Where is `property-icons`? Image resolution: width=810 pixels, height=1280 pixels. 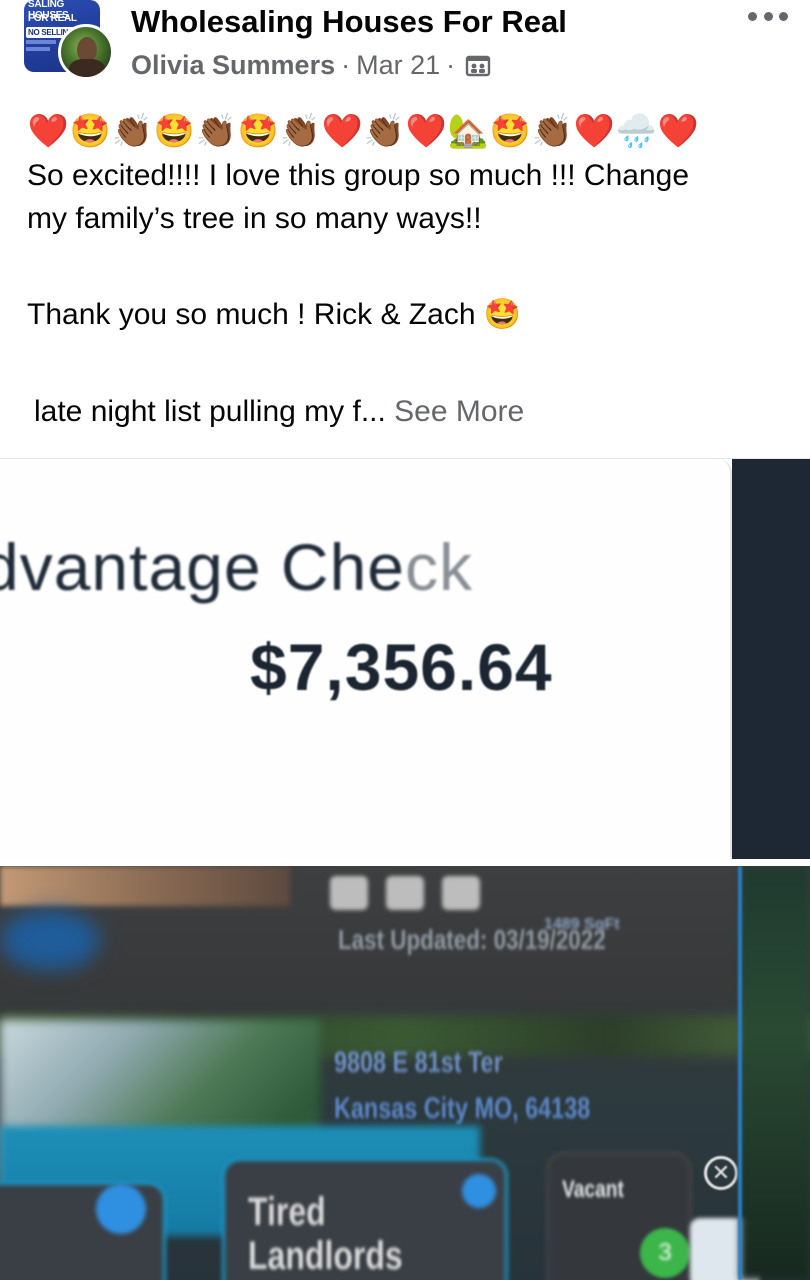 property-icons is located at coordinates (405, 893).